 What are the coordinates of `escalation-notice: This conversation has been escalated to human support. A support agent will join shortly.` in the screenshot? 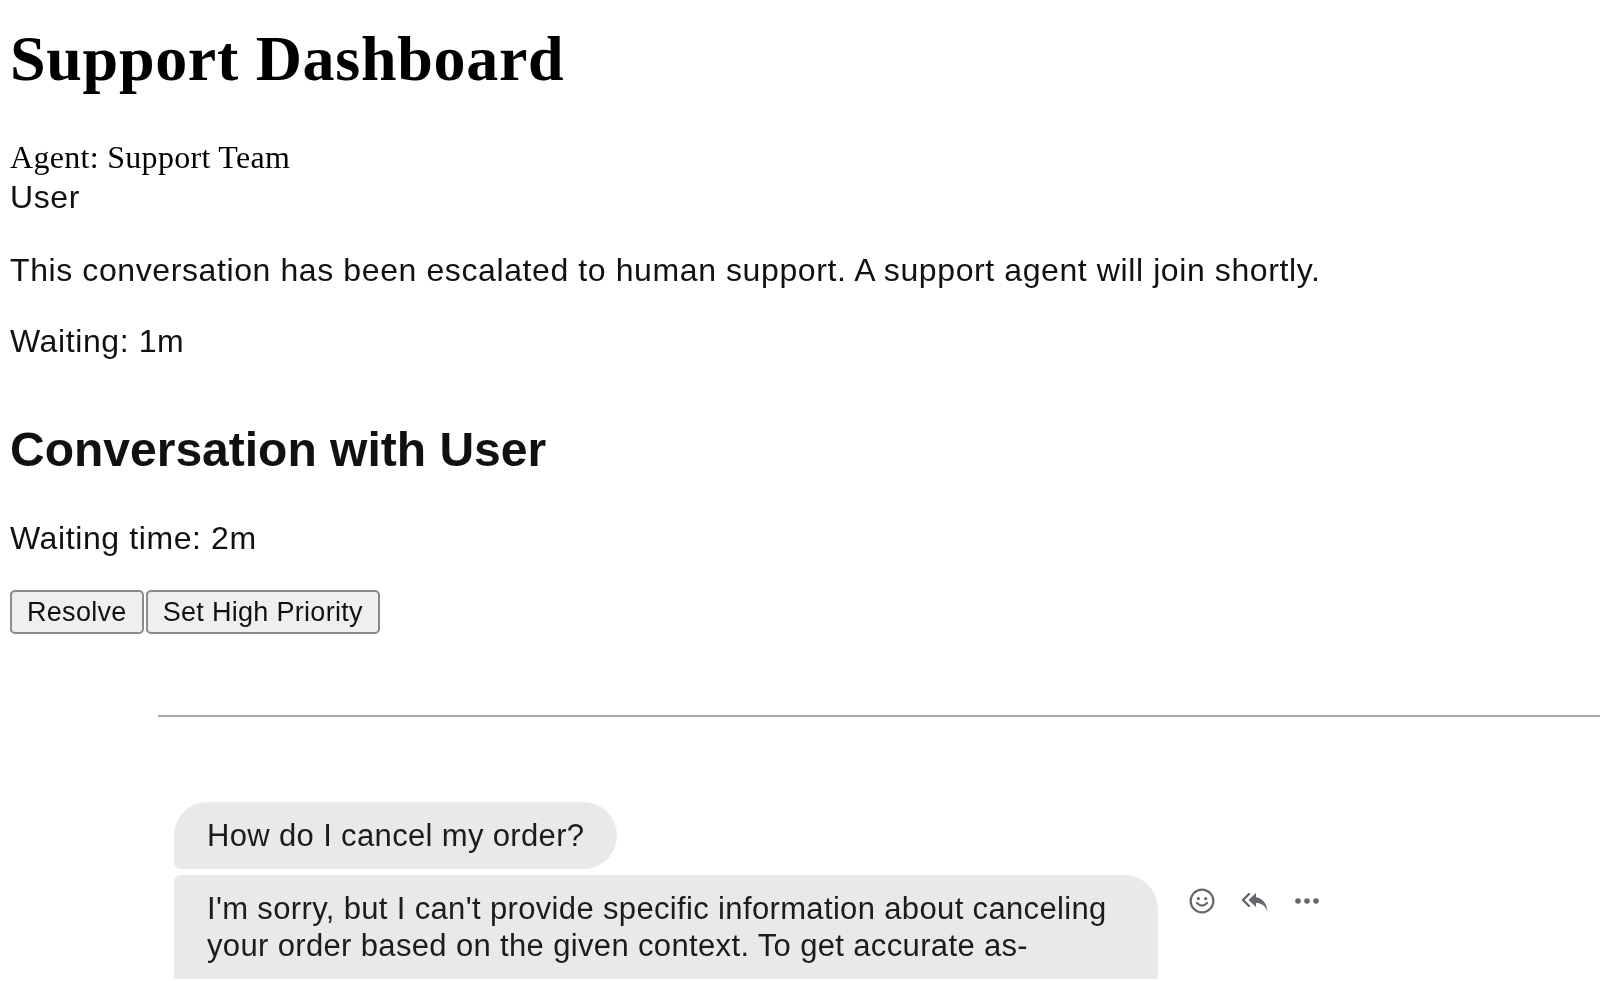 It's located at (665, 270).